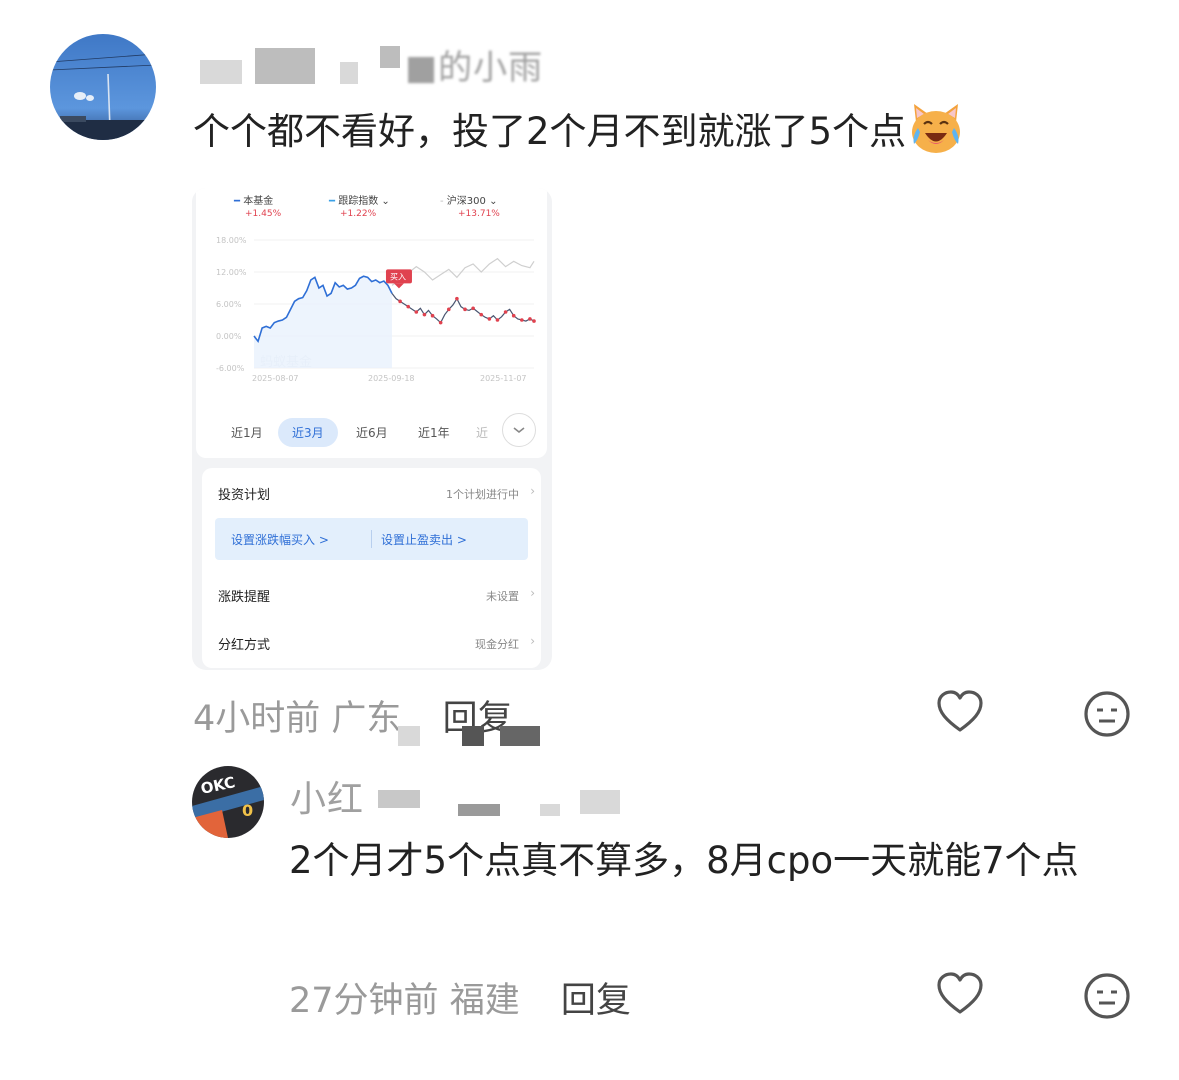  I want to click on reply-user-avatar: OKC 0, so click(228, 802).